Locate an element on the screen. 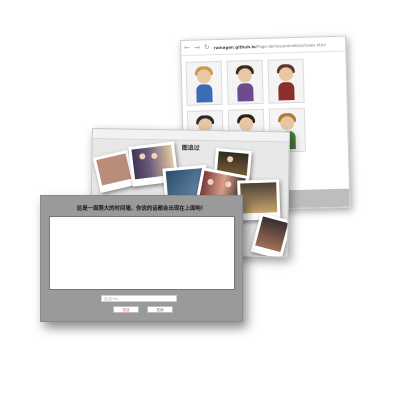 The height and width of the screenshot is (400, 400). photo-card is located at coordinates (259, 200).